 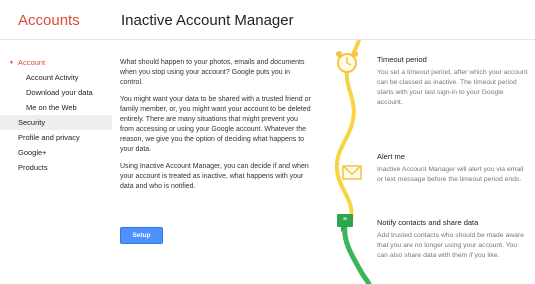 What do you see at coordinates (31, 62) in the screenshot?
I see `sidebar-item-label: Account` at bounding box center [31, 62].